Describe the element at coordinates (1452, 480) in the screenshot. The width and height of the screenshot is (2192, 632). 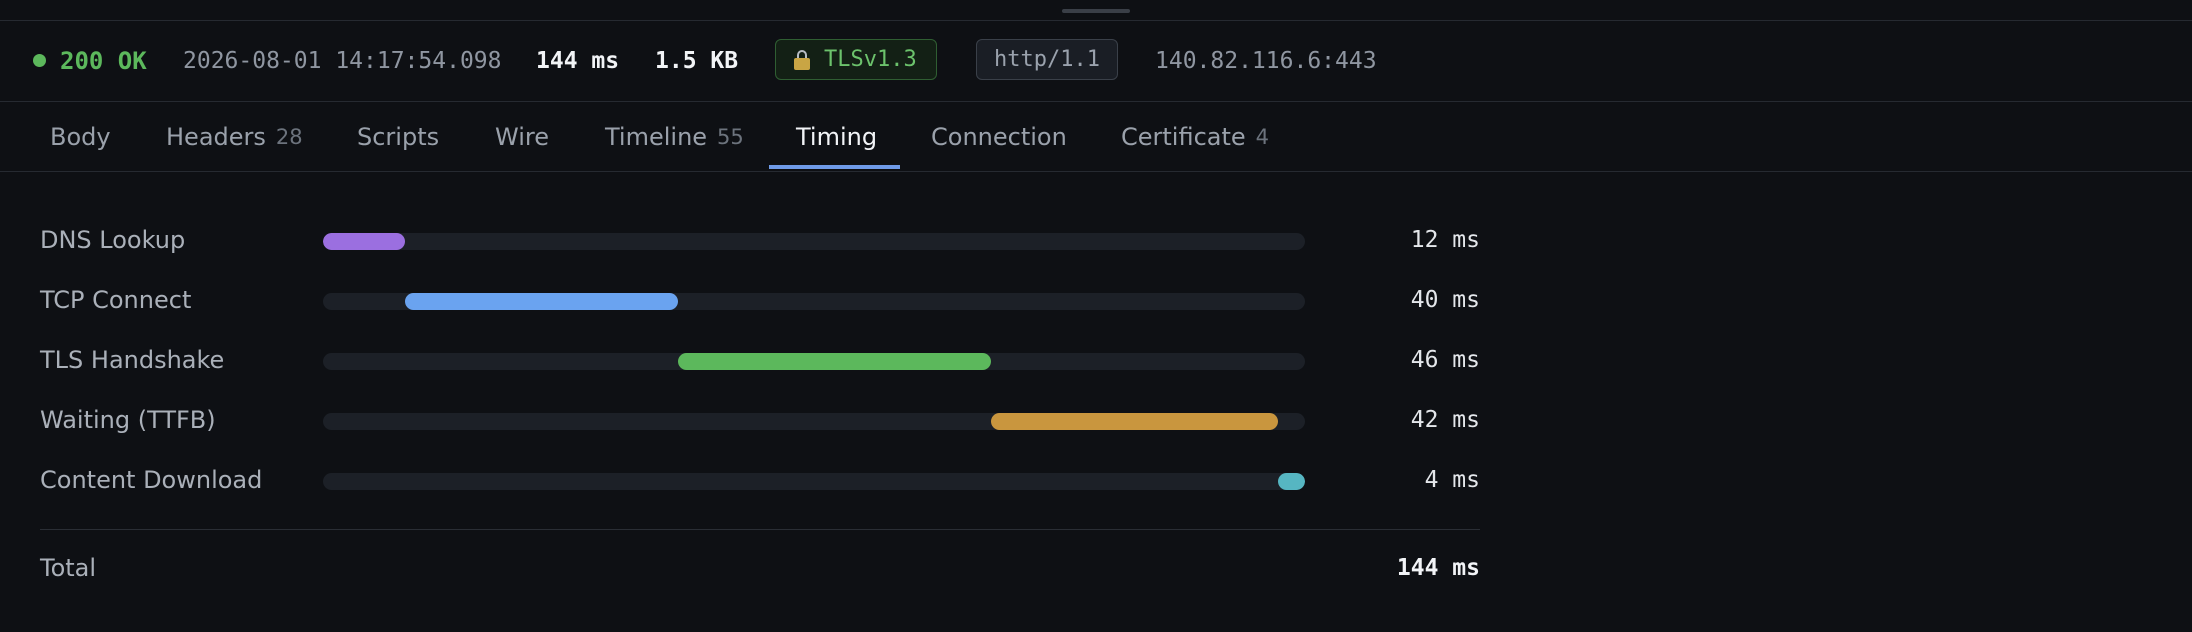
I see `phase-duration: 4 ms` at that location.